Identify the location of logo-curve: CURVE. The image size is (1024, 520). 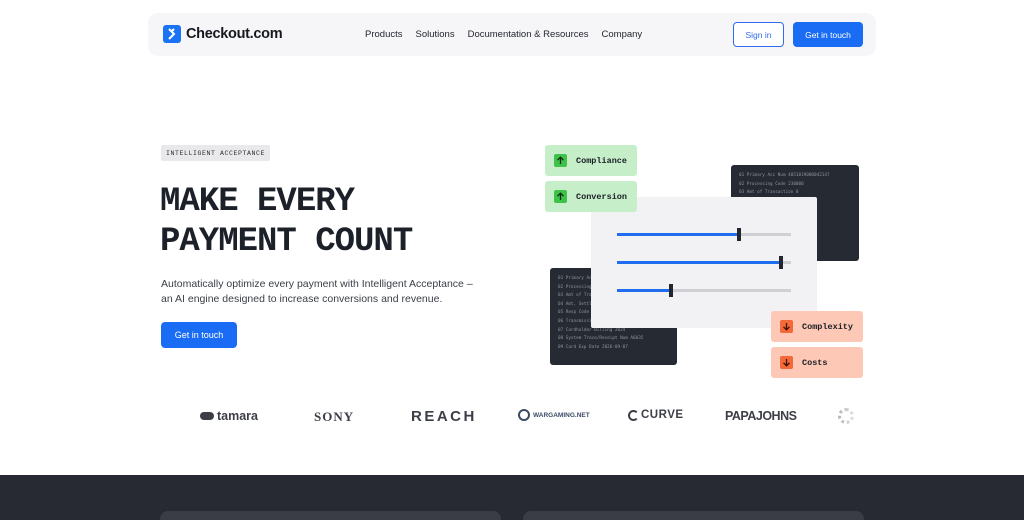
(656, 415).